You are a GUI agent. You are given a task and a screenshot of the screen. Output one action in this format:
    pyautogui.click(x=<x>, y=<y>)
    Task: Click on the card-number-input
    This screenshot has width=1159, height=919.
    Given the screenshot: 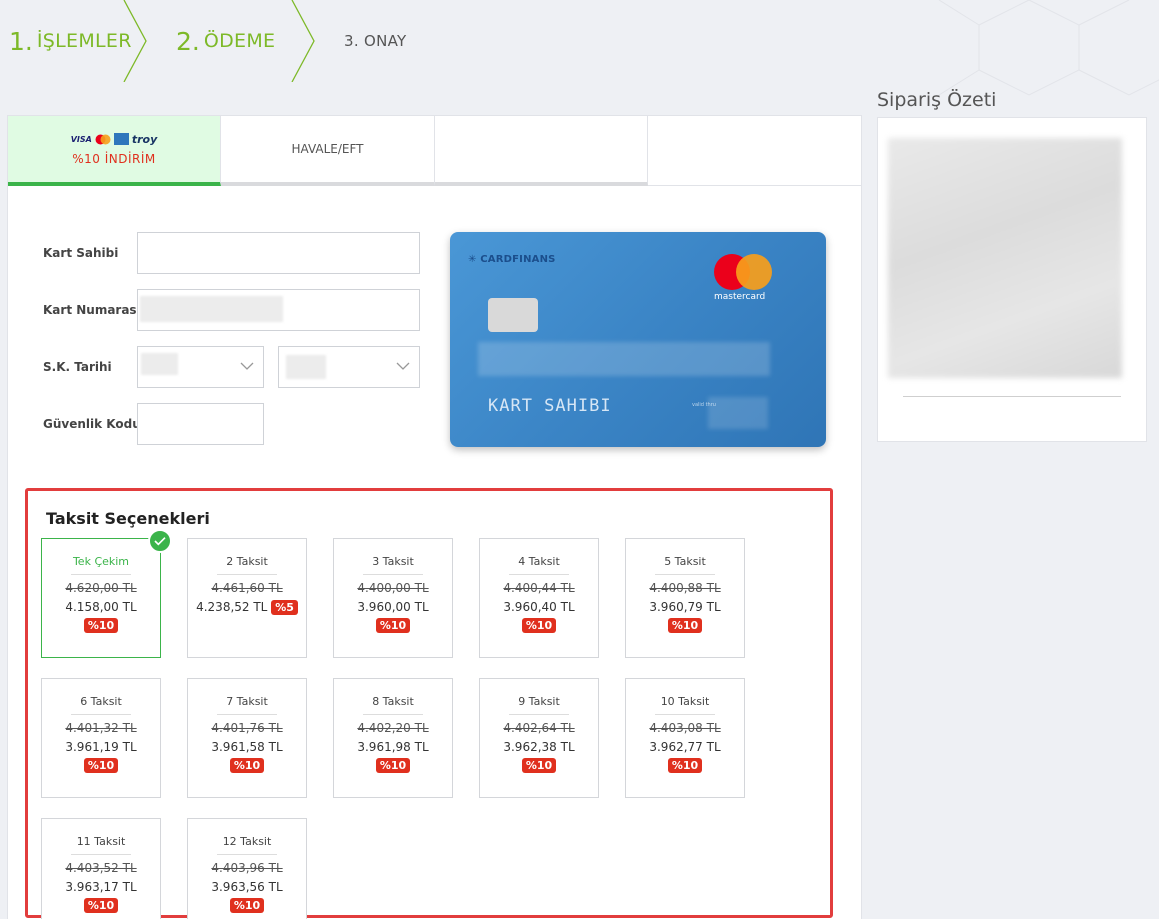 What is the action you would take?
    pyautogui.click(x=278, y=310)
    